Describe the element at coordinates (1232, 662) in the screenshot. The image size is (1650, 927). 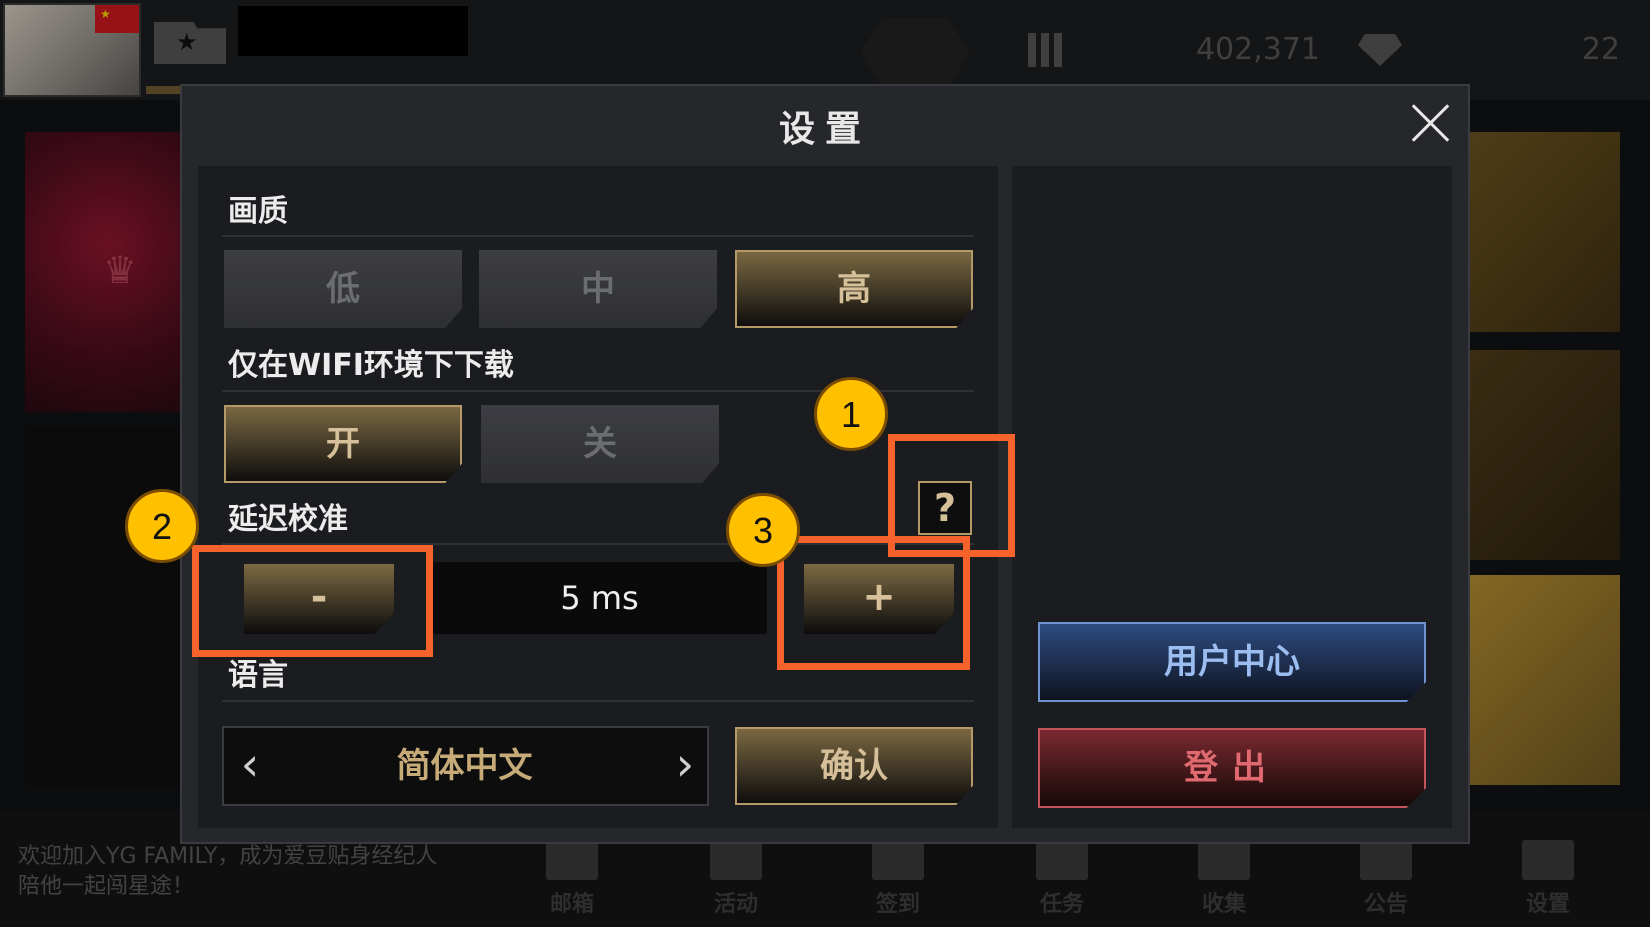
I see `user-center-button: 用户中心` at that location.